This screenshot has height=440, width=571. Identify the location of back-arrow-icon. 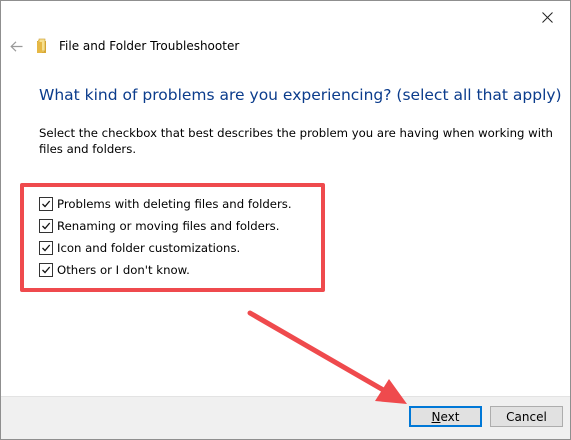
(15, 46).